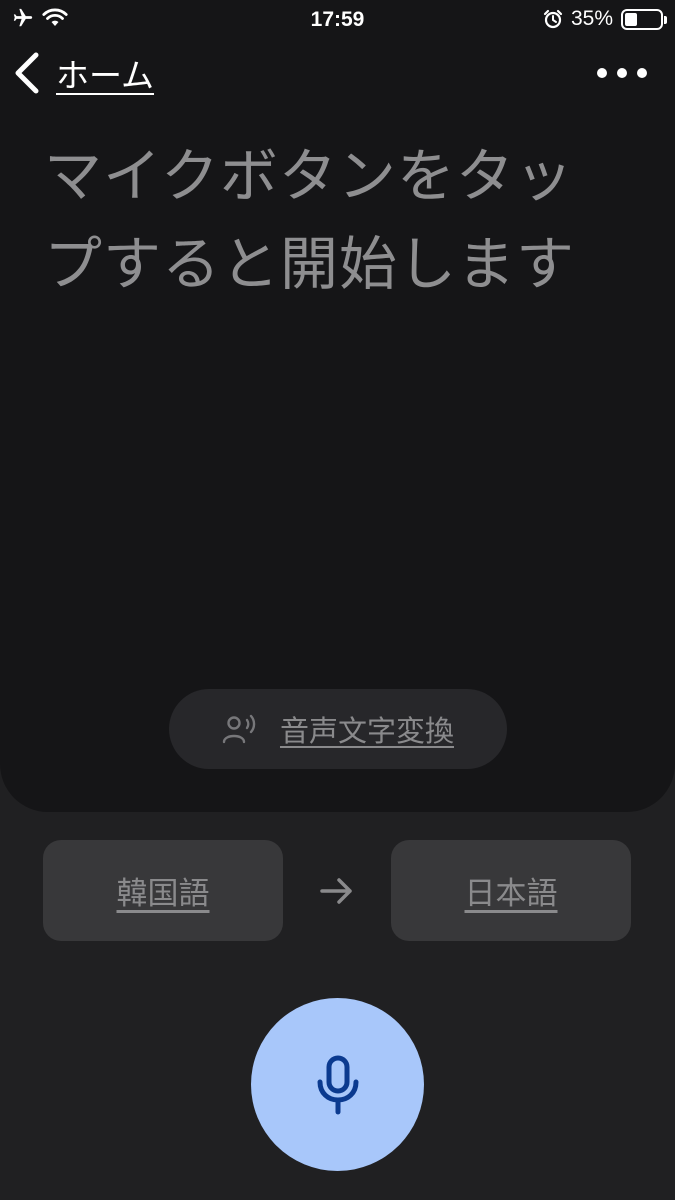 The height and width of the screenshot is (1200, 675). What do you see at coordinates (163, 894) in the screenshot?
I see `source-language-label: 韓国語` at bounding box center [163, 894].